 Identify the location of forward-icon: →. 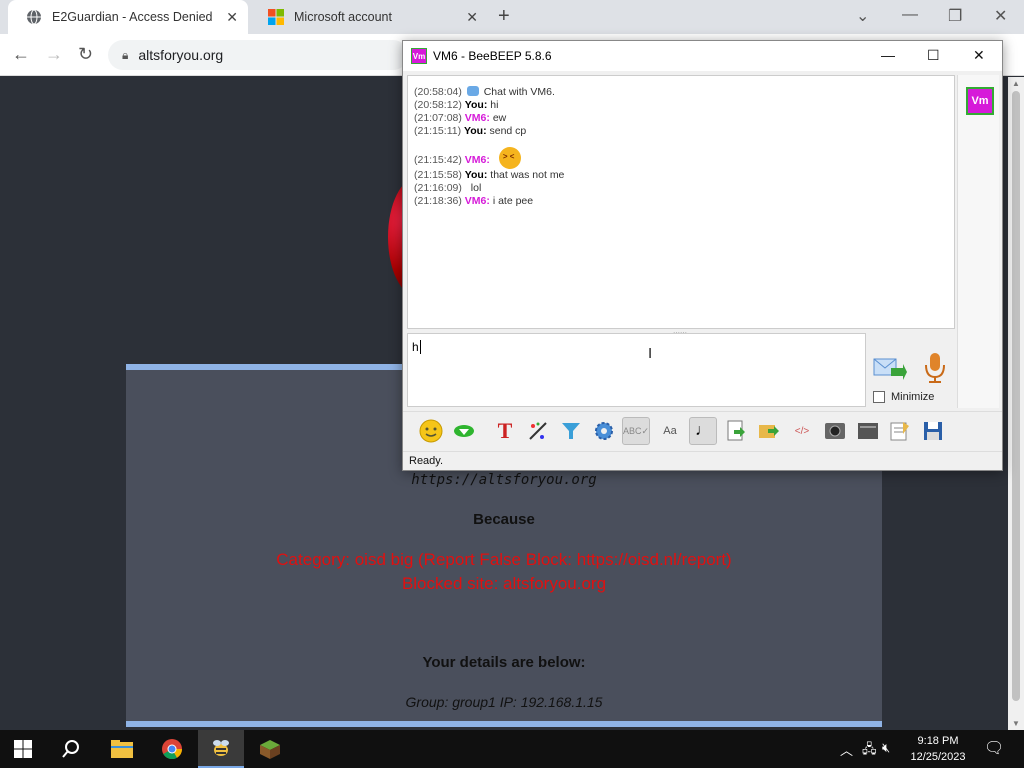
(54, 54).